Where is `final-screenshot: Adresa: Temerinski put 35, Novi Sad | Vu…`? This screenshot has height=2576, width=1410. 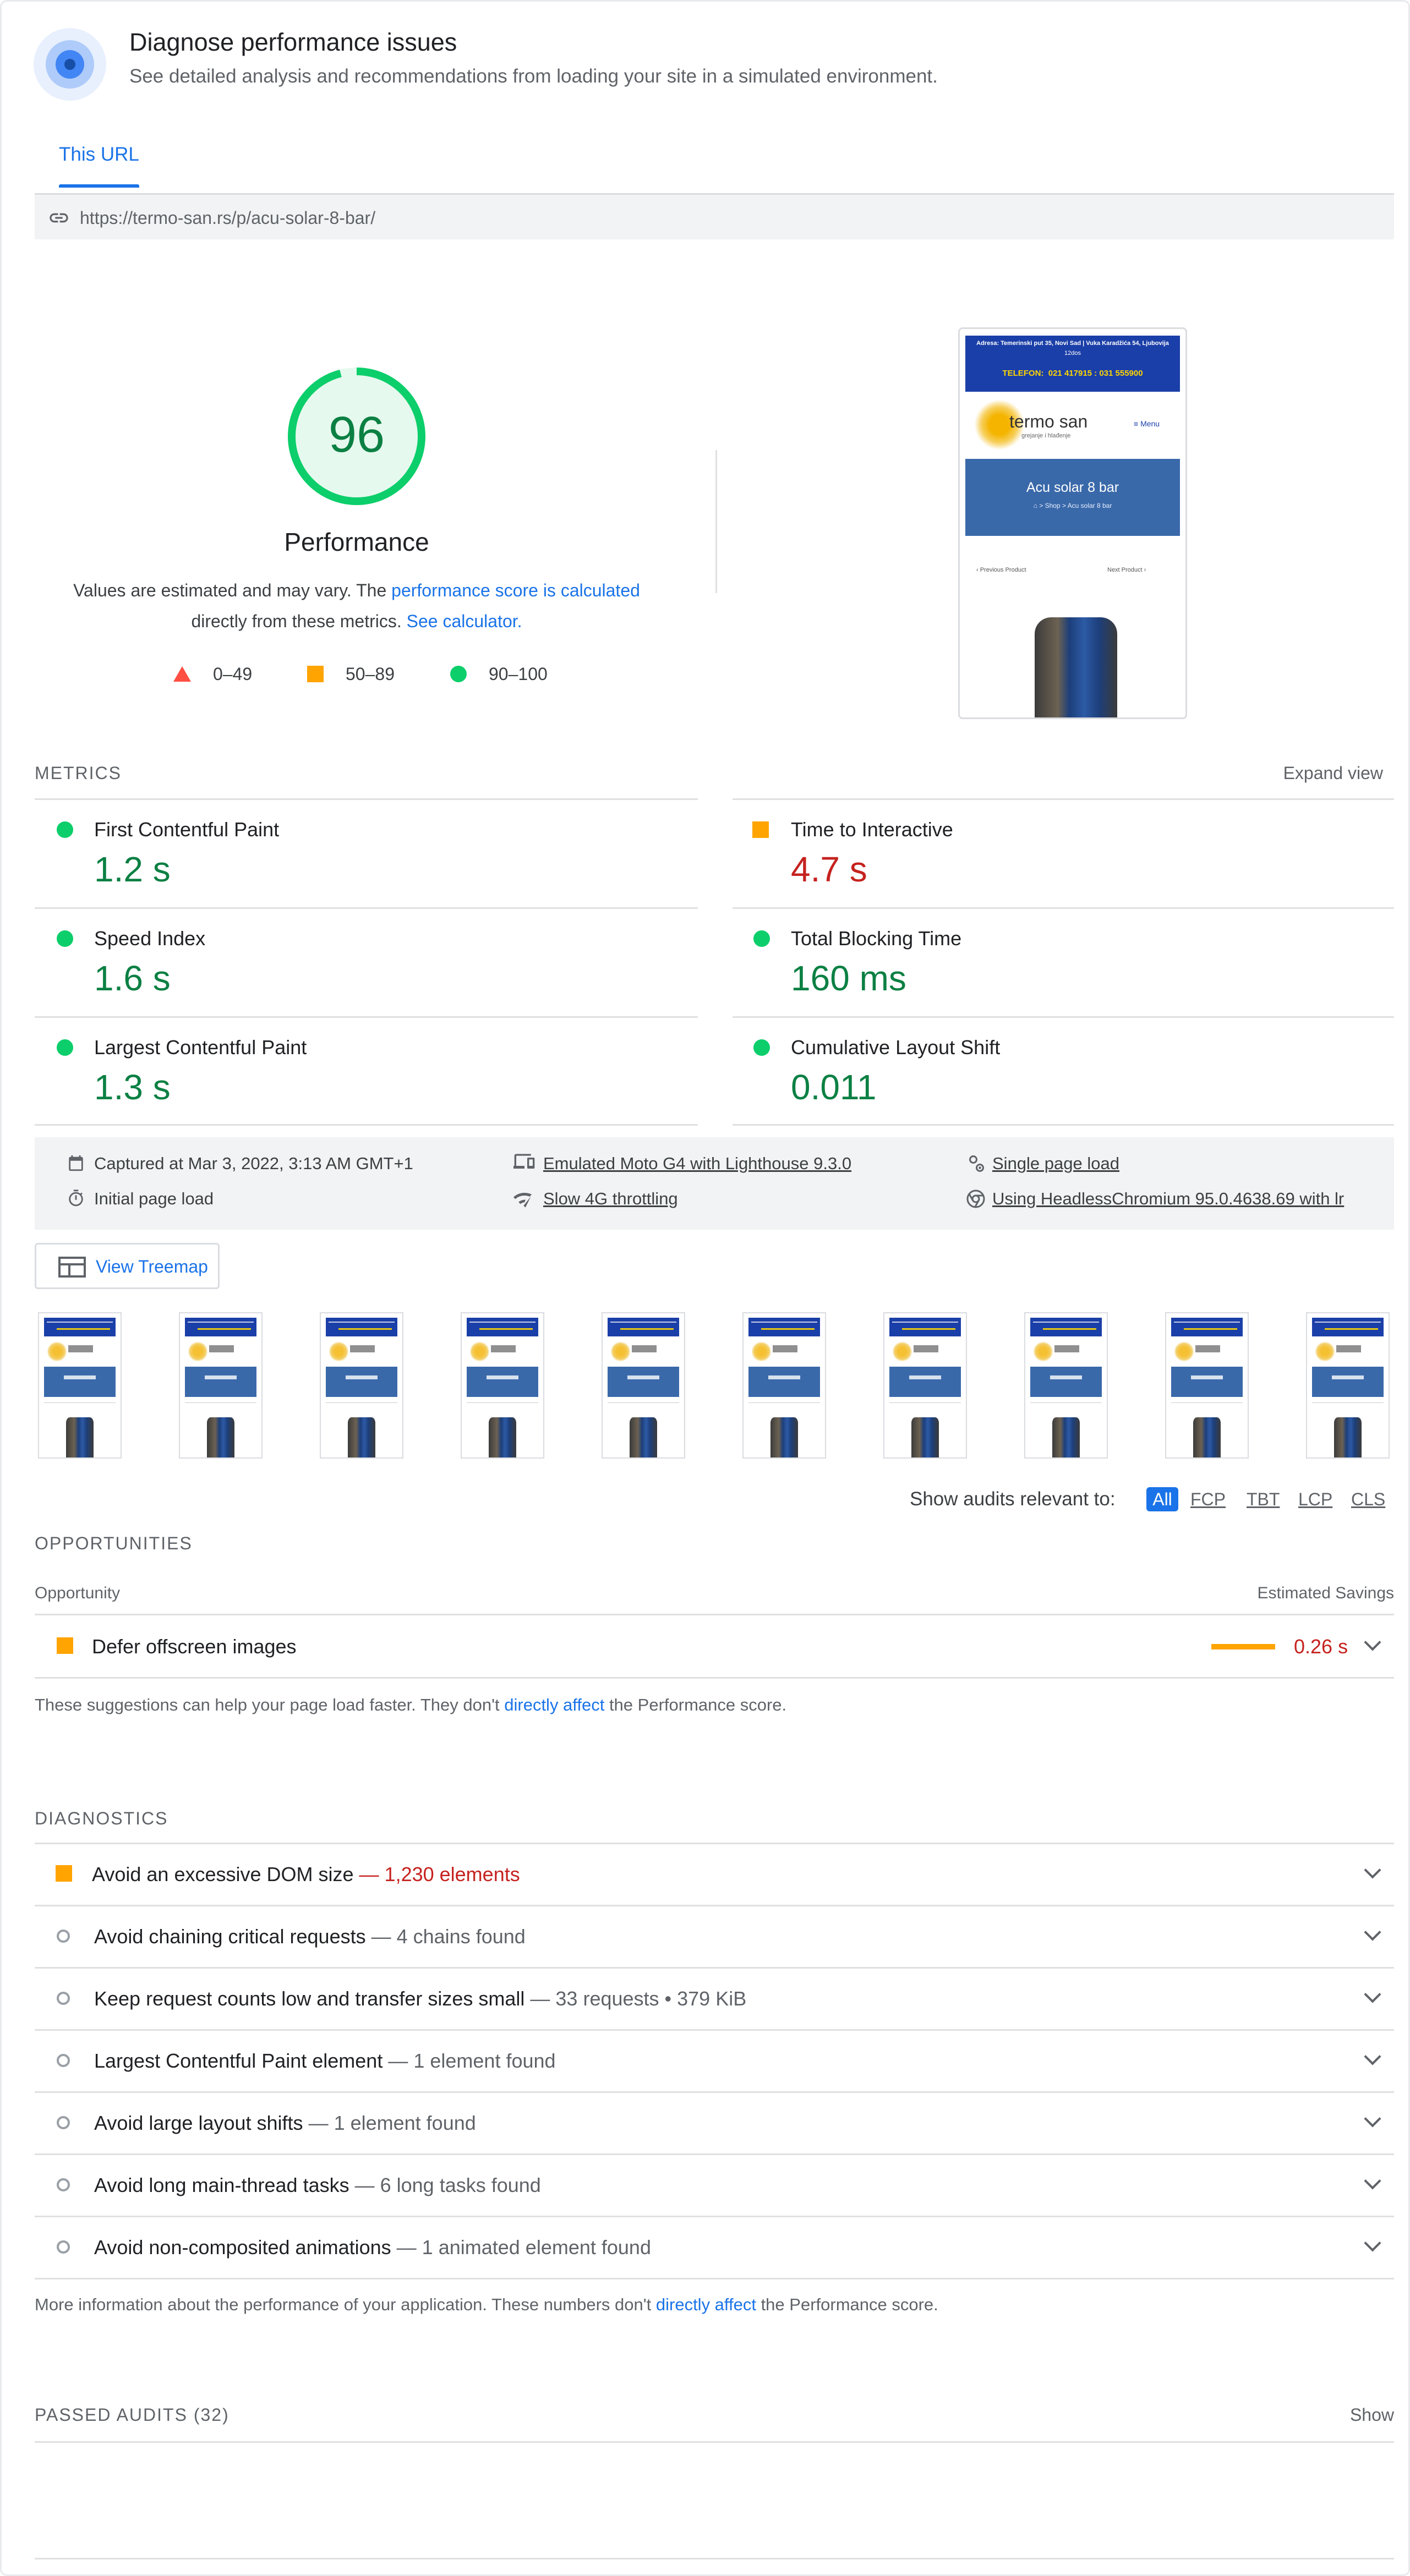 final-screenshot: Adresa: Temerinski put 35, Novi Sad | Vu… is located at coordinates (1072, 523).